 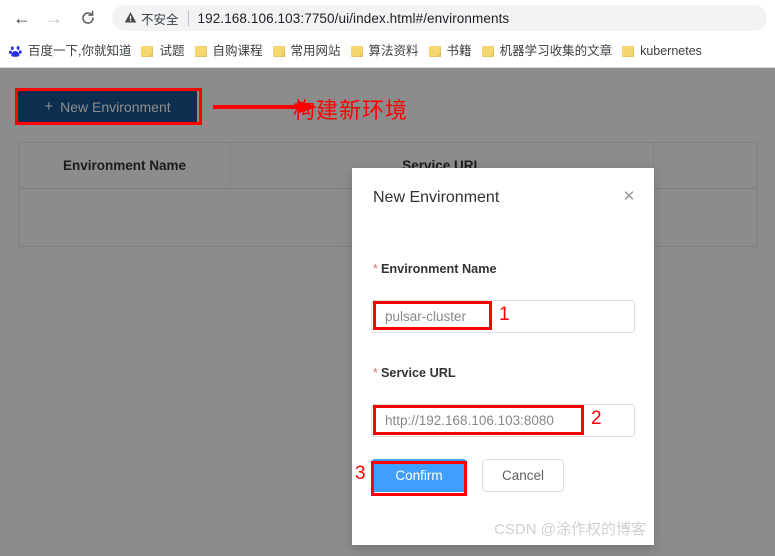 I want to click on close-icon: ✕, so click(x=629, y=197).